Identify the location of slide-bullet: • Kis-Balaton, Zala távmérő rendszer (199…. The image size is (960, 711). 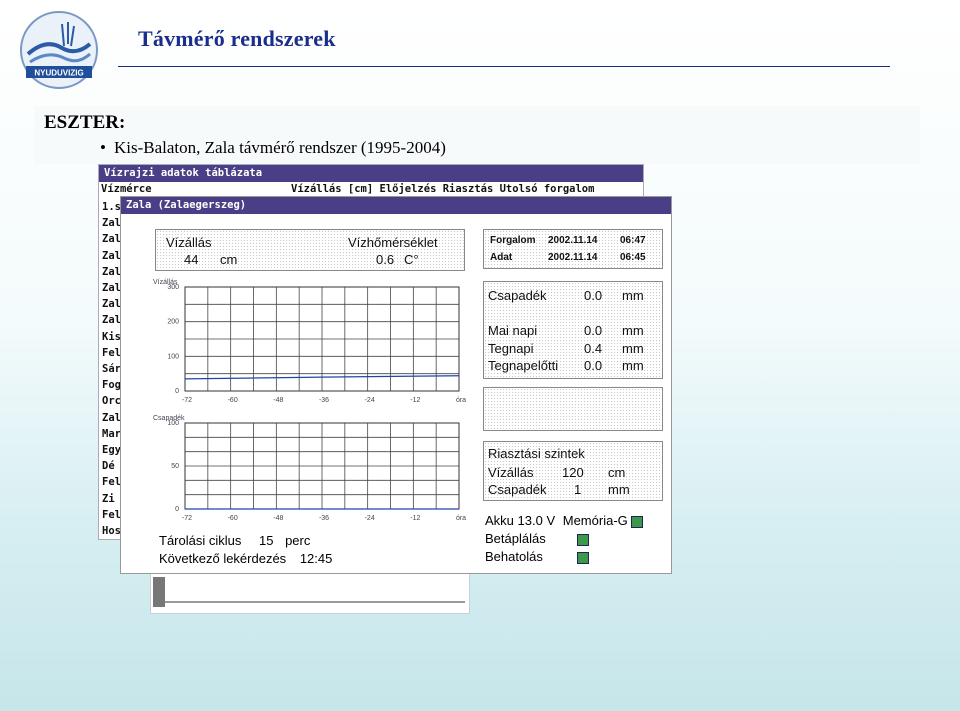
(273, 148).